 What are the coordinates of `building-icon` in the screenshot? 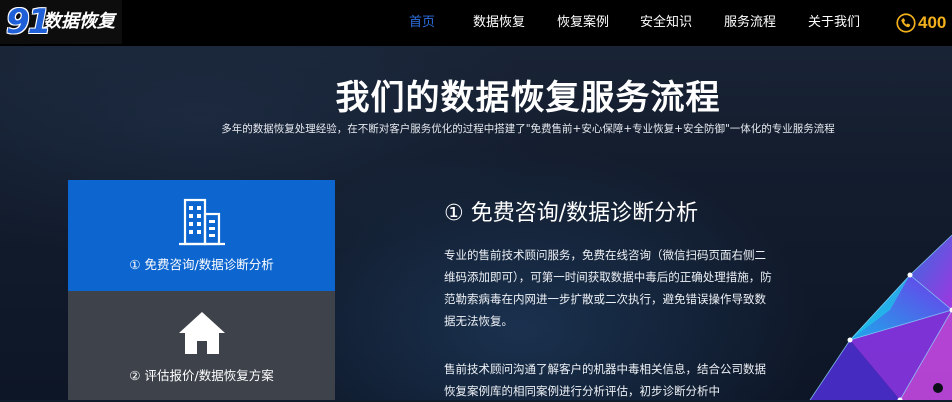 It's located at (202, 222).